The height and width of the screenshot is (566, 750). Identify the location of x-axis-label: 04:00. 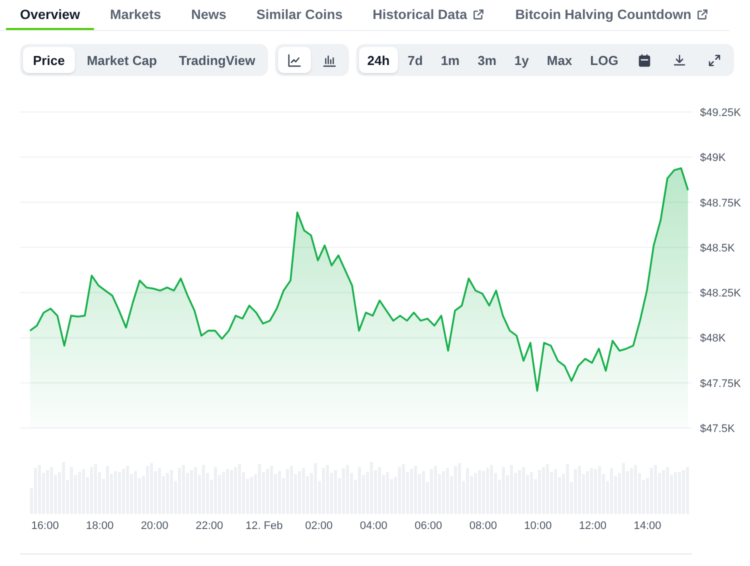
(374, 526).